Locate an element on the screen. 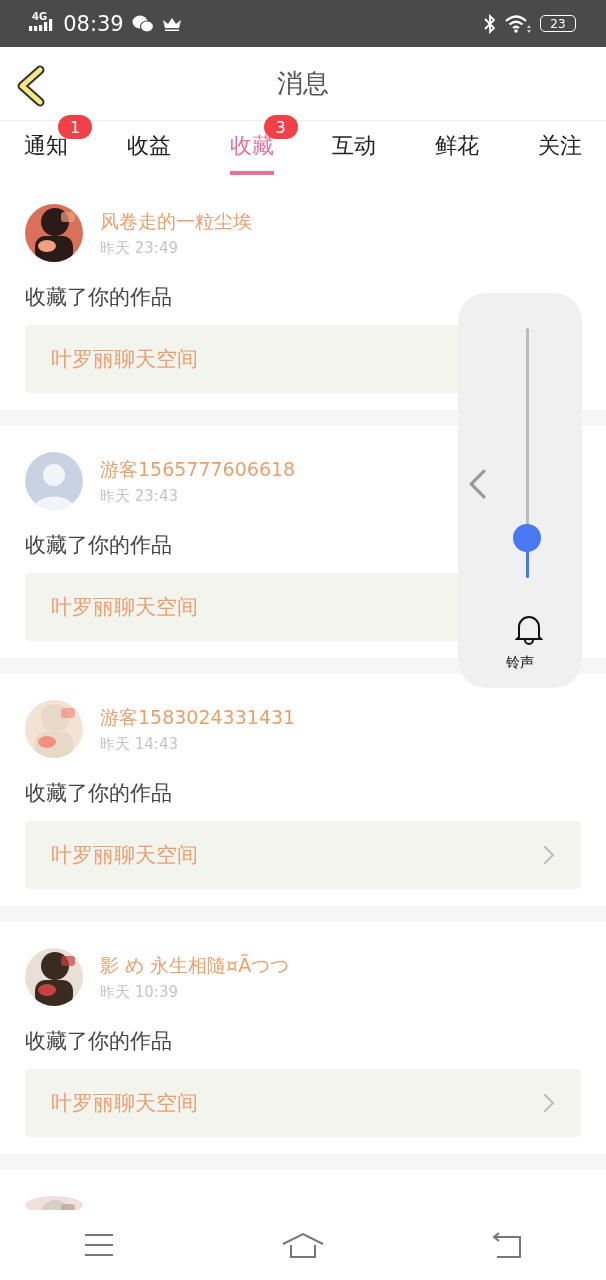 The image size is (606, 1280). network-type: 4G is located at coordinates (40, 16).